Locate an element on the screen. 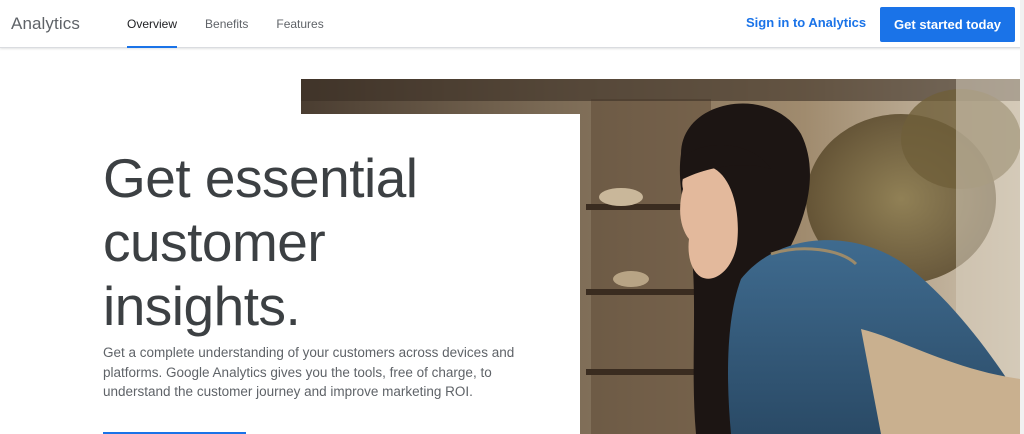 This screenshot has height=434, width=1024. hero-title-line-3: insights. is located at coordinates (202, 306).